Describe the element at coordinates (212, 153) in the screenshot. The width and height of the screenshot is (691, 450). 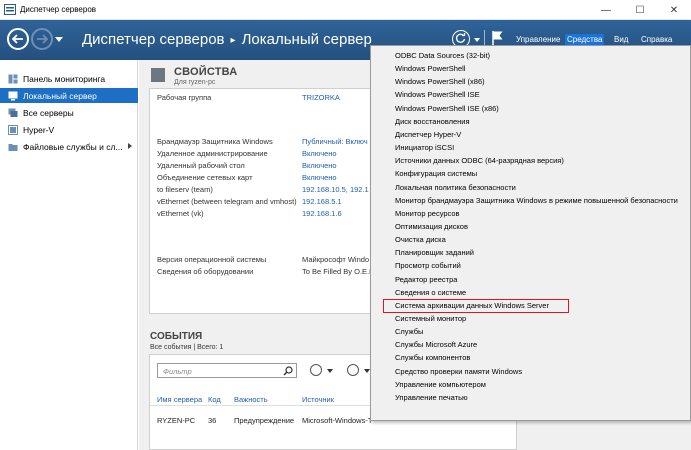
I see `property-key: Удаленное администрирование` at that location.